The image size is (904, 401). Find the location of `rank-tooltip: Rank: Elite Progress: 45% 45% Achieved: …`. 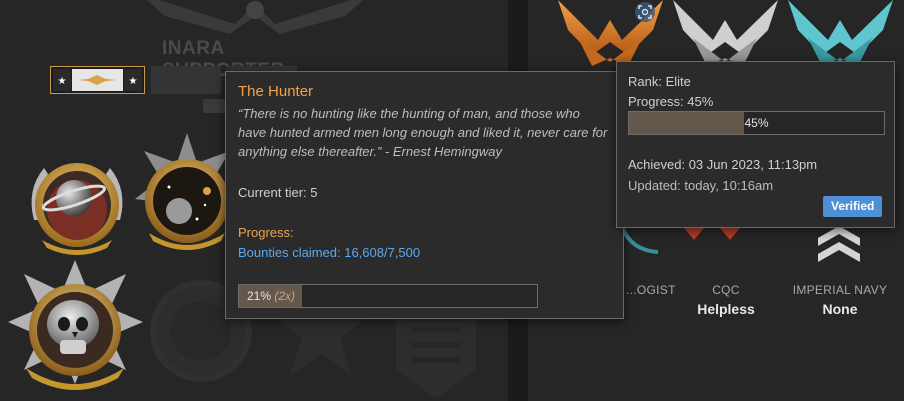

rank-tooltip: Rank: Elite Progress: 45% 45% Achieved: … is located at coordinates (755, 144).